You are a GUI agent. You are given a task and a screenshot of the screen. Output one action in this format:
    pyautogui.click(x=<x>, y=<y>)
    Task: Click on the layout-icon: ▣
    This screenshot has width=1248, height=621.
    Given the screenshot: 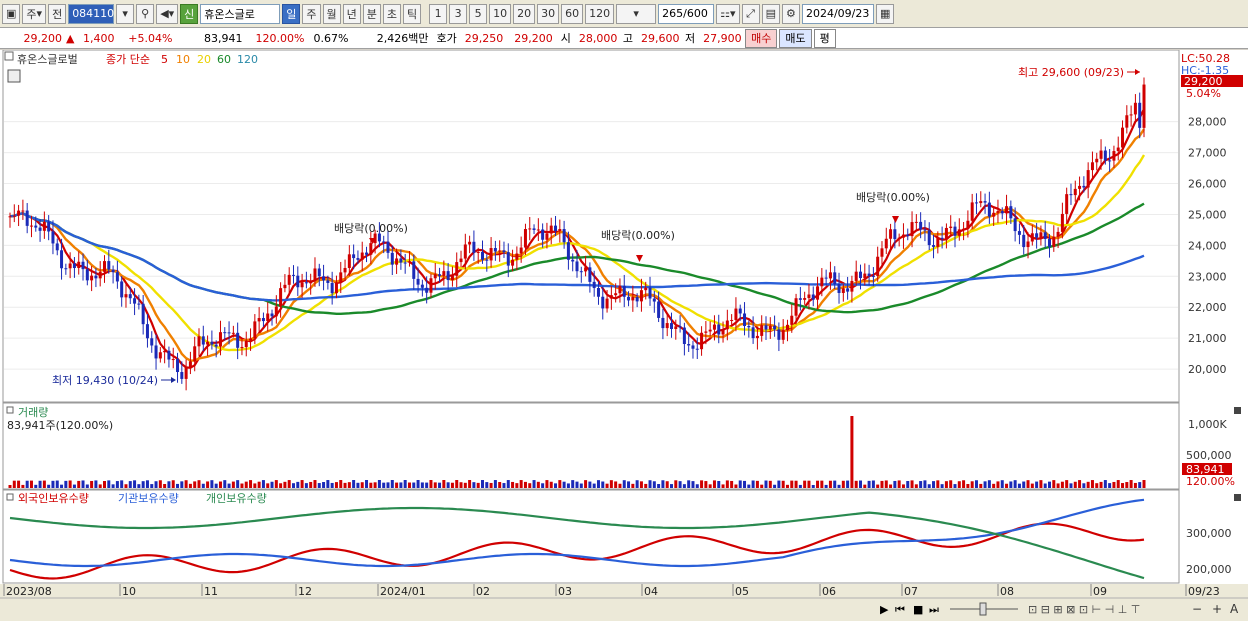 What is the action you would take?
    pyautogui.click(x=11, y=13)
    